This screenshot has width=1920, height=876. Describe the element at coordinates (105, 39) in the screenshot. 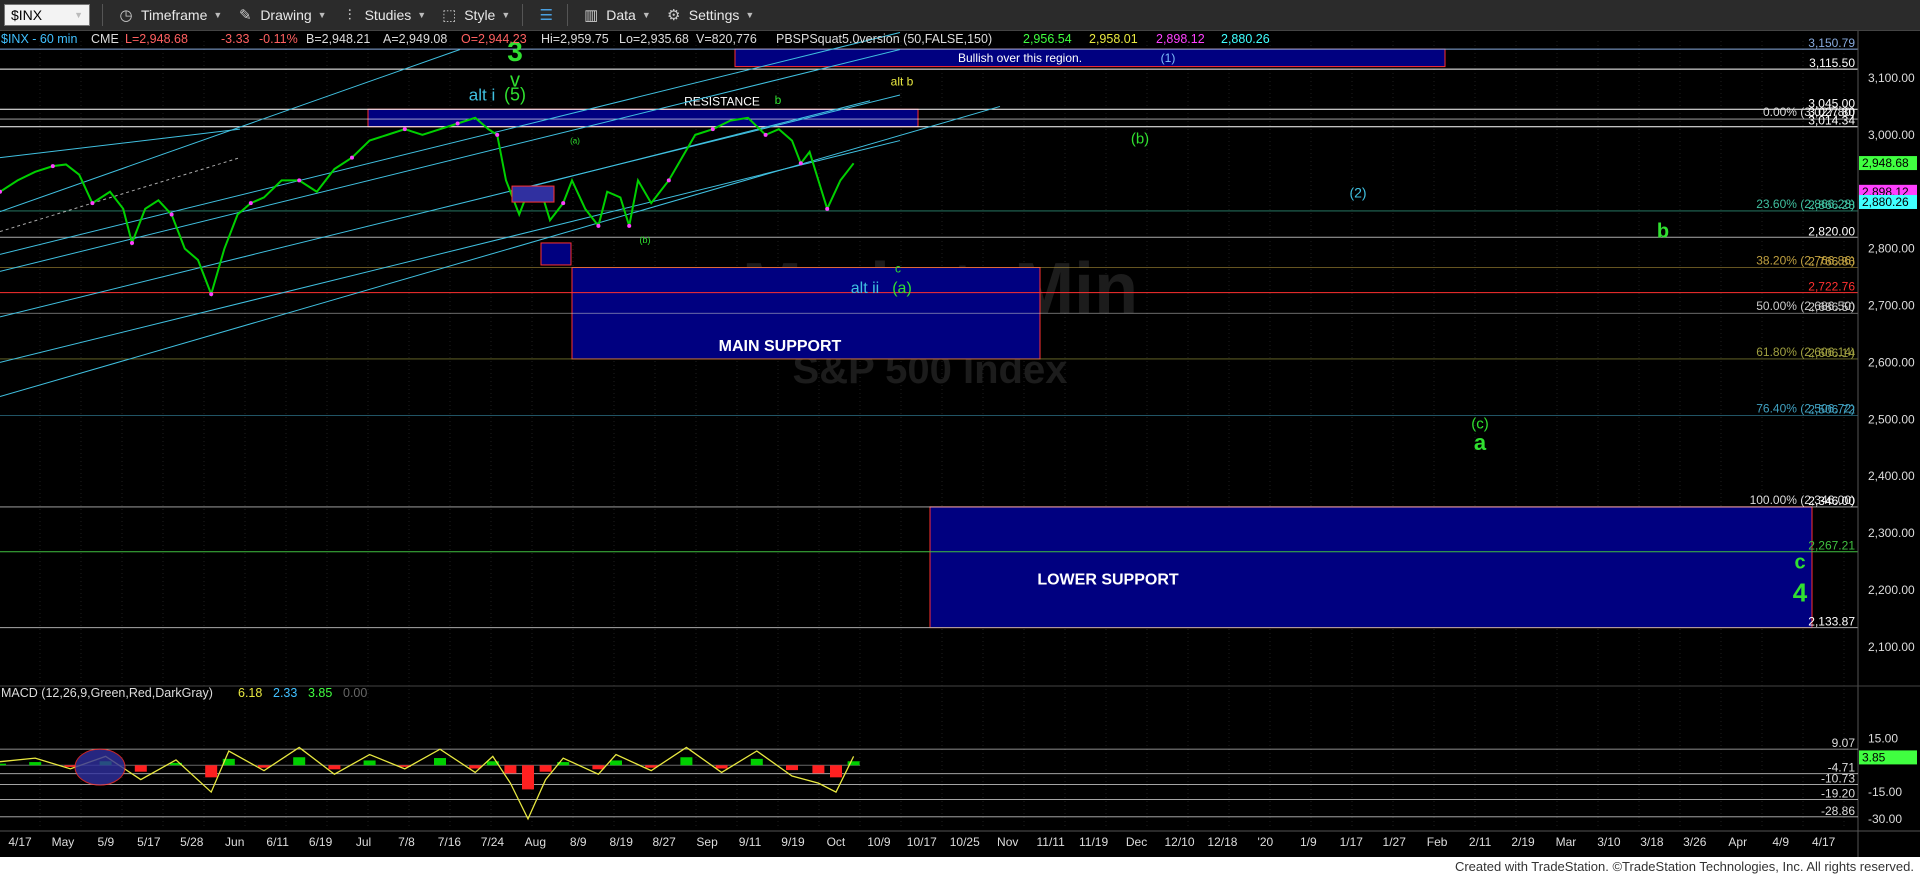

I see `header-field-1: CME` at that location.